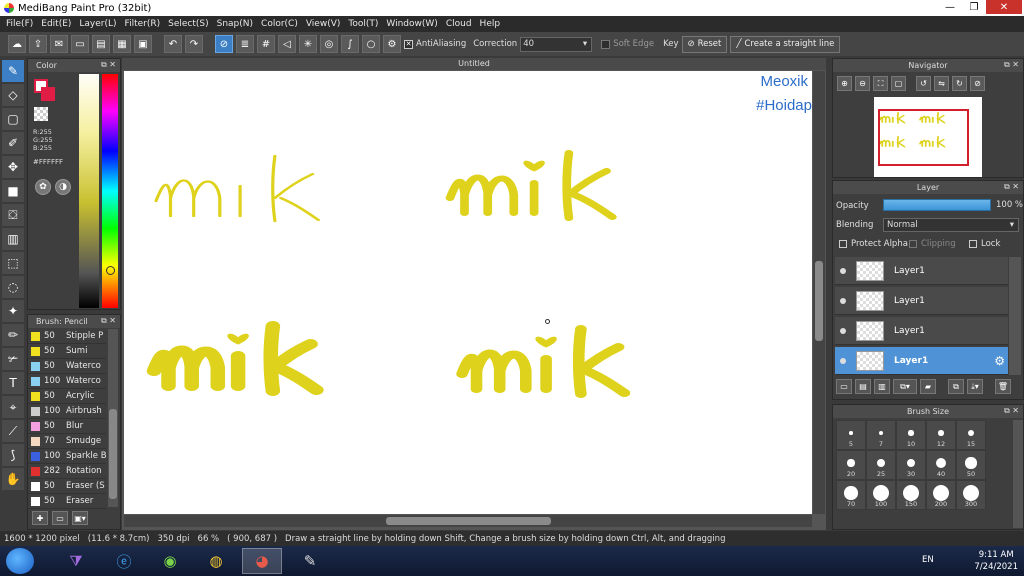  Describe the element at coordinates (704, 44) in the screenshot. I see `reset-button: ⊘ Reset` at that location.